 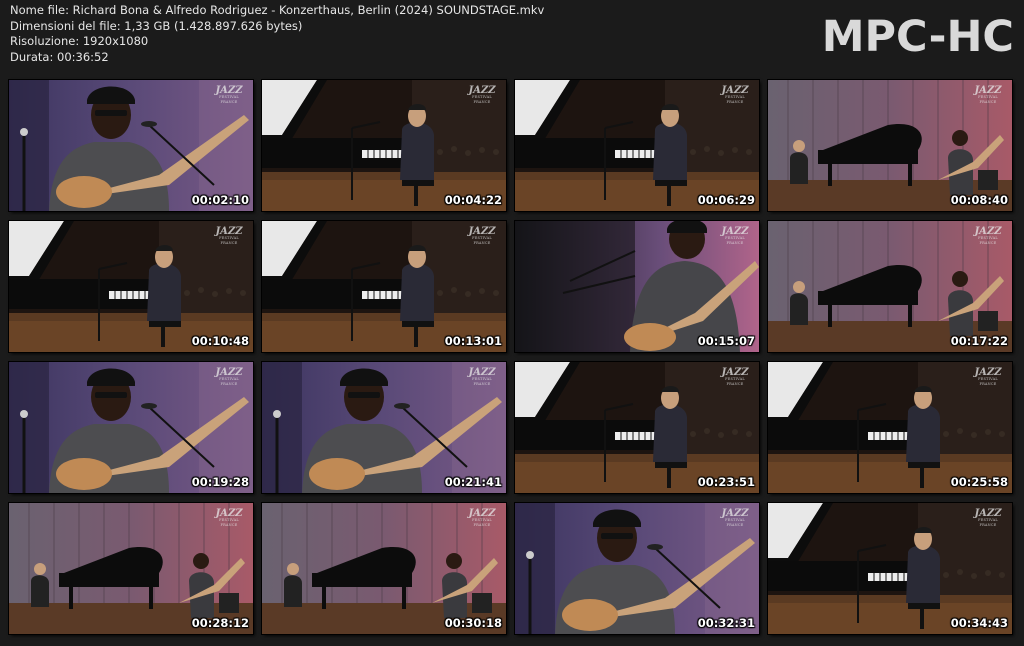 I want to click on video-thumbnail: JAZZ FESTIVAL FRANCE 00:23:51, so click(x=637, y=427).